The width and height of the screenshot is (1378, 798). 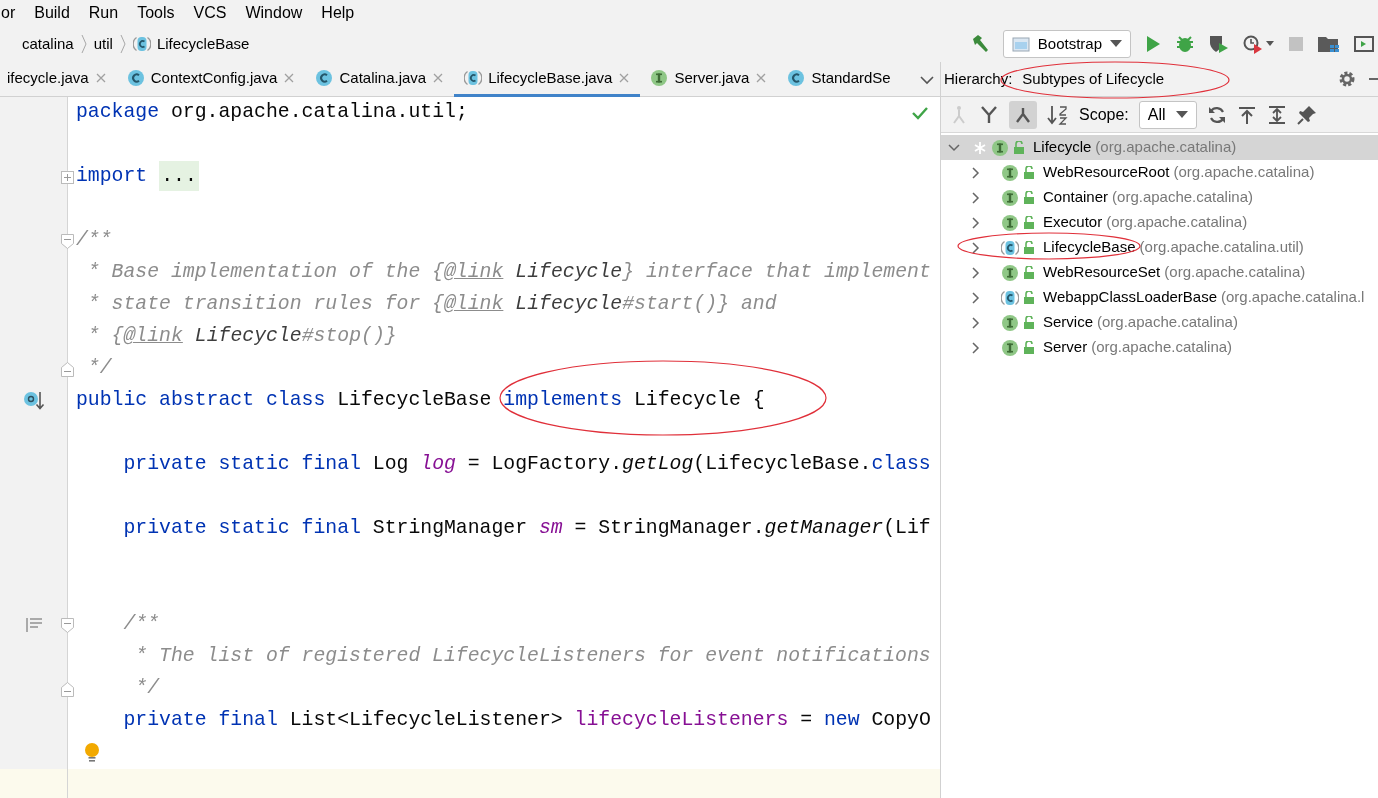 I want to click on window-icon, so click(x=1020, y=44).